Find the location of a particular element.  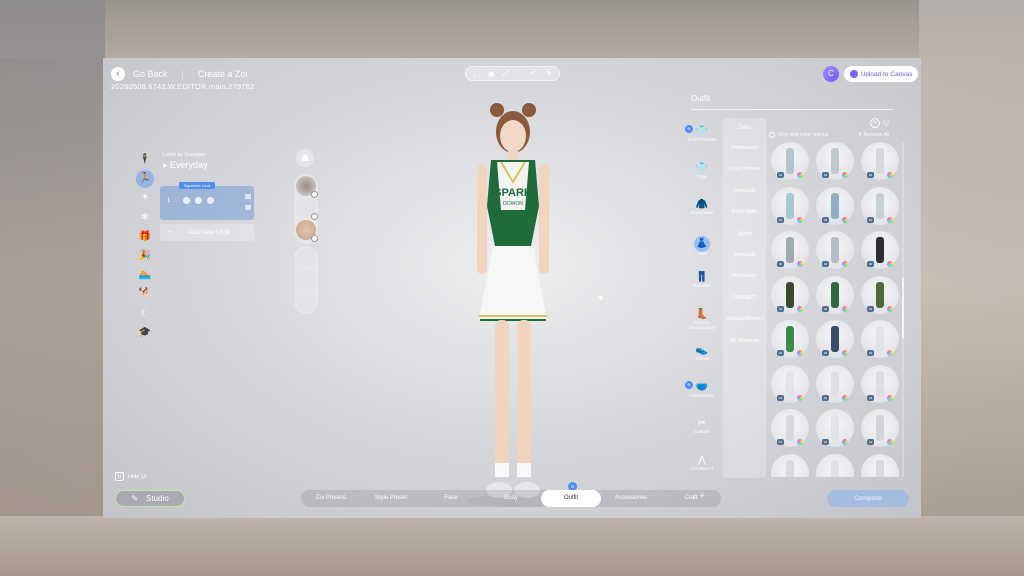

sets-item: Swimsuits is located at coordinates (744, 255).